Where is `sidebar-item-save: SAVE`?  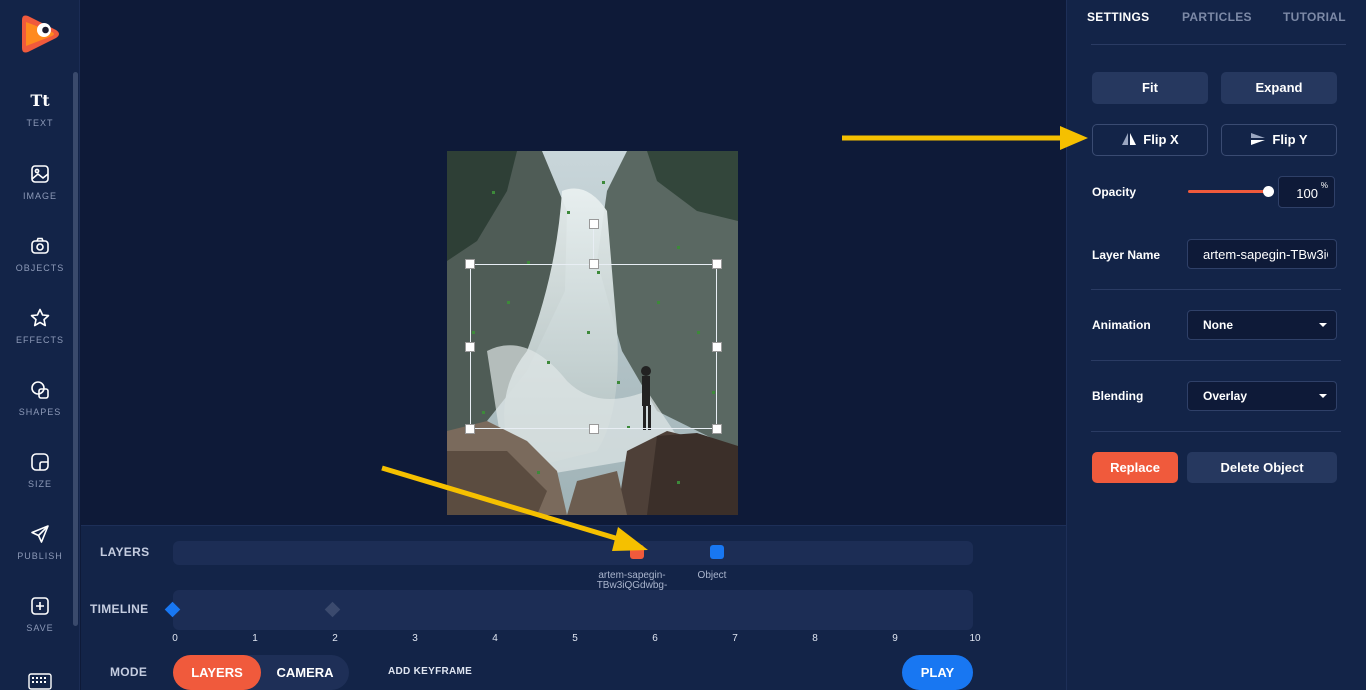
sidebar-item-save: SAVE is located at coordinates (40, 624).